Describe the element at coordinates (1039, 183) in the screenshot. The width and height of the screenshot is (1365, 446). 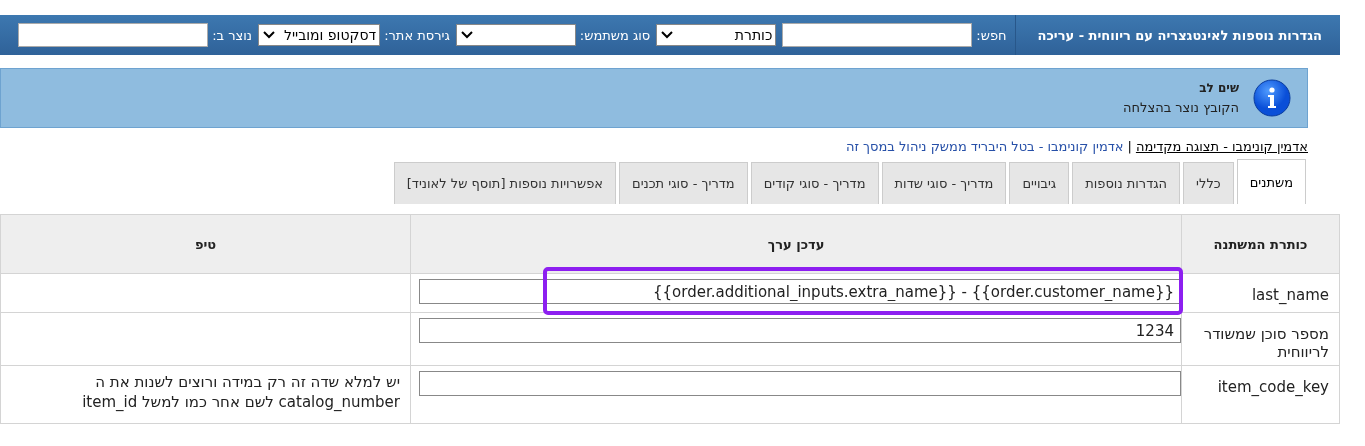
I see `tab: גיבויים` at that location.